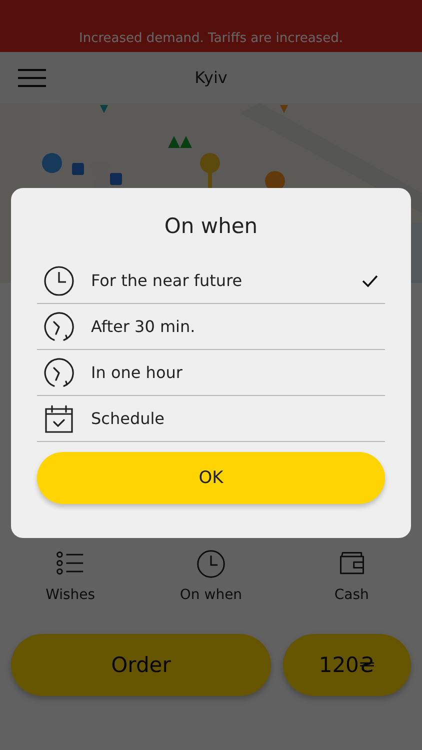 This screenshot has height=750, width=422. Describe the element at coordinates (32, 78) in the screenshot. I see `menu-icon` at that location.